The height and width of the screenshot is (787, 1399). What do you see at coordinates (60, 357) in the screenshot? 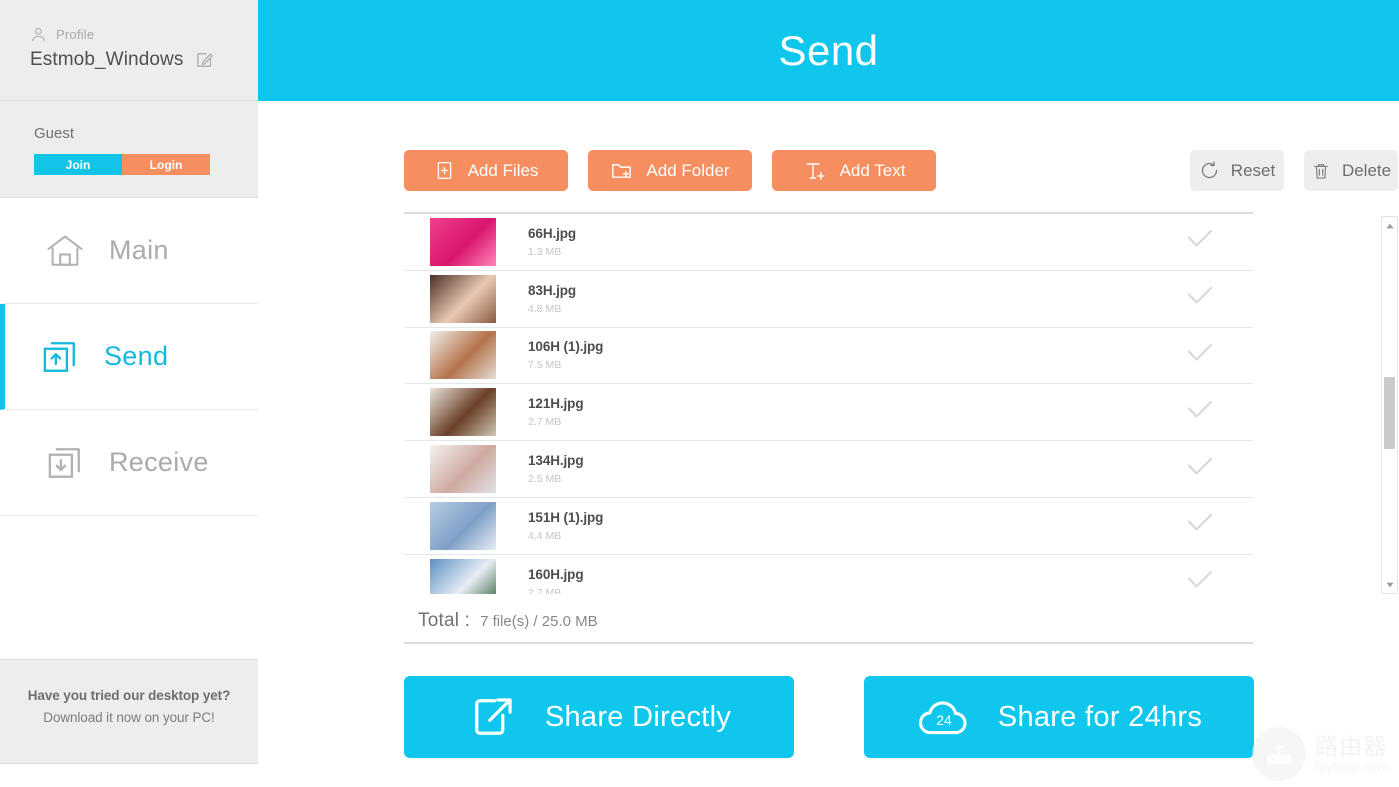
I see `send-up-arrow-icon` at bounding box center [60, 357].